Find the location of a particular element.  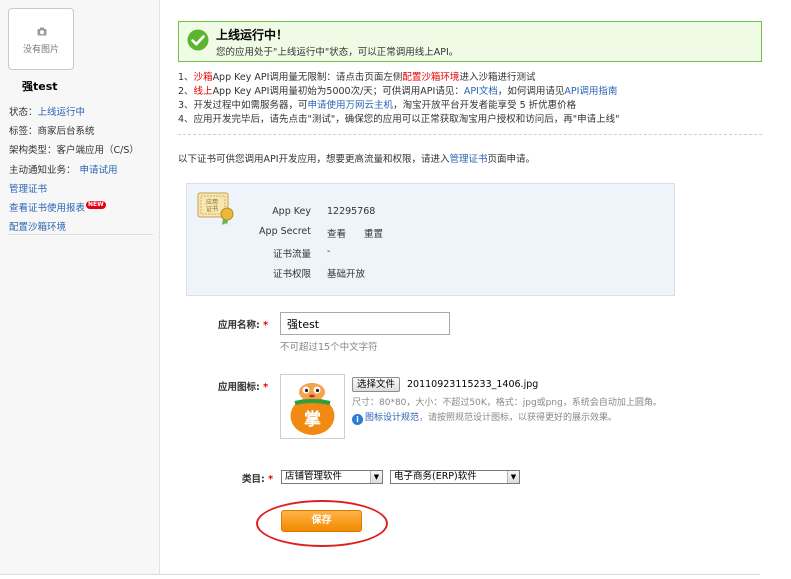

camera-icon is located at coordinates (42, 31).